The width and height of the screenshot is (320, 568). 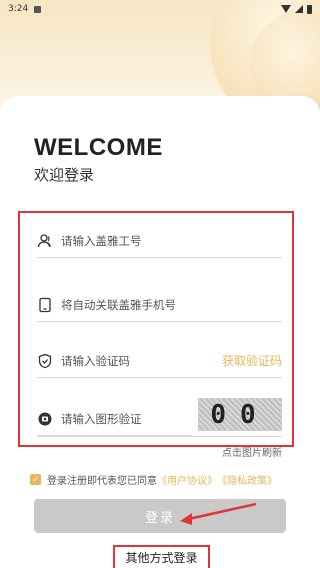 I want to click on agreement-row: ✓ 登录注册即代表您已同意 《用户协议》 《隐私政策》, so click(x=165, y=479).